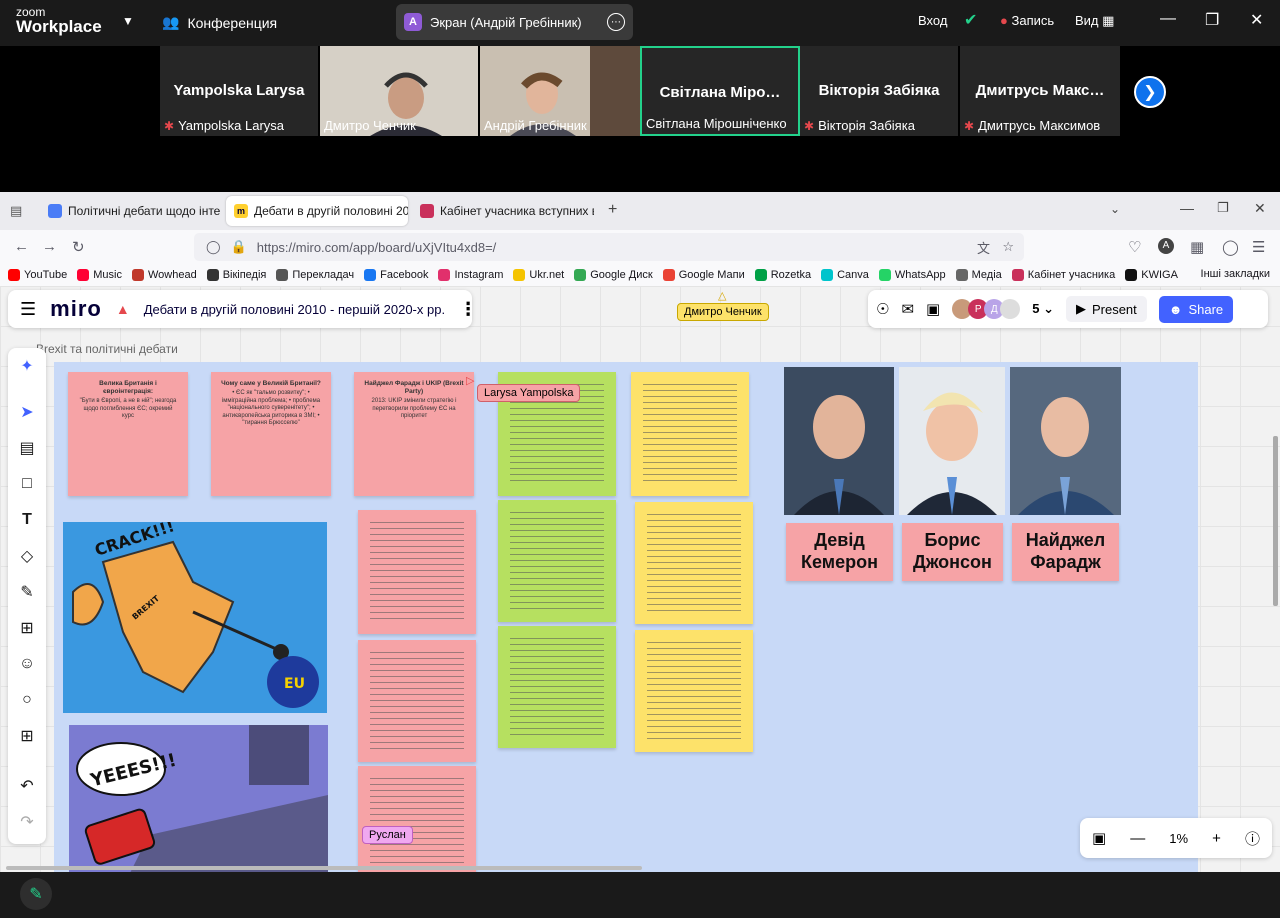  What do you see at coordinates (613, 275) in the screenshot?
I see `bookmark-item: Google Диск` at bounding box center [613, 275].